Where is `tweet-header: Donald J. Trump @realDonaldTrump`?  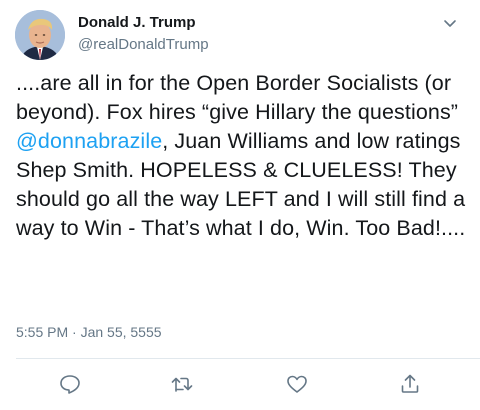
tweet-header: Donald J. Trump @realDonaldTrump is located at coordinates (240, 36).